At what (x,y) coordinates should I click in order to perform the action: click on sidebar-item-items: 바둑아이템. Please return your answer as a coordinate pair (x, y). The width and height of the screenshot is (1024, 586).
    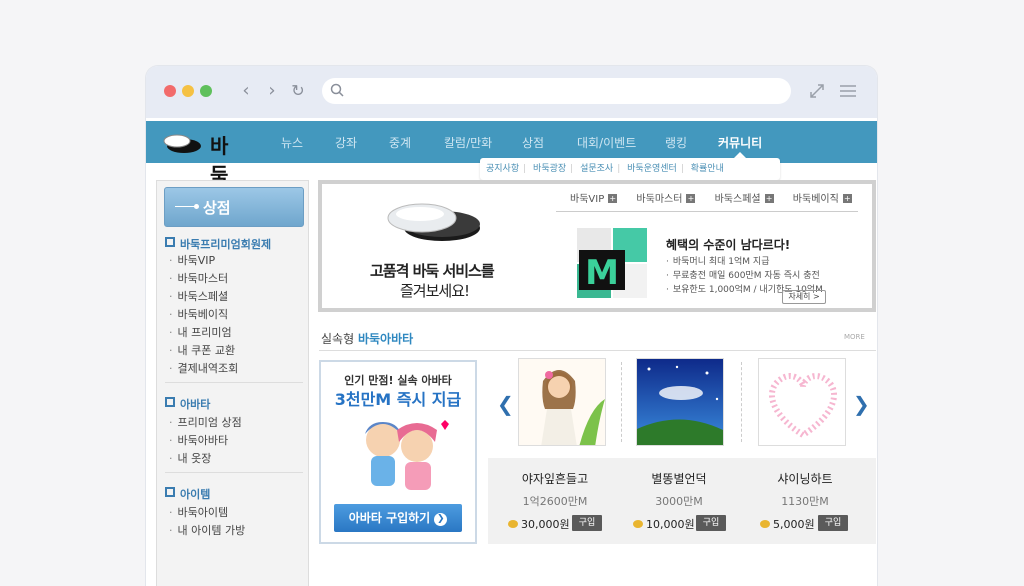
    Looking at the image, I should click on (199, 512).